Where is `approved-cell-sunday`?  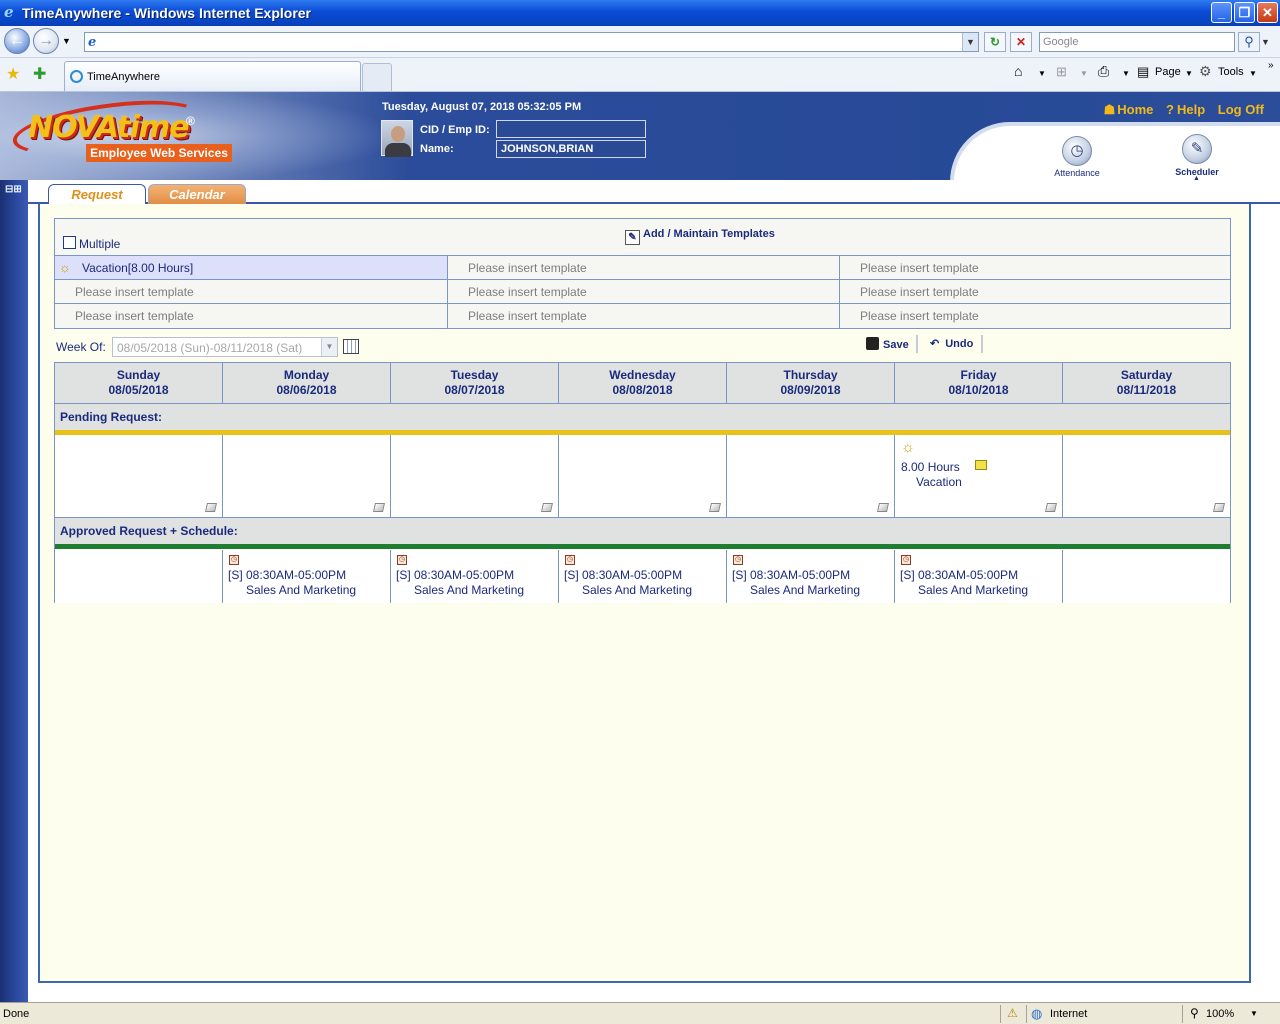 approved-cell-sunday is located at coordinates (139, 576).